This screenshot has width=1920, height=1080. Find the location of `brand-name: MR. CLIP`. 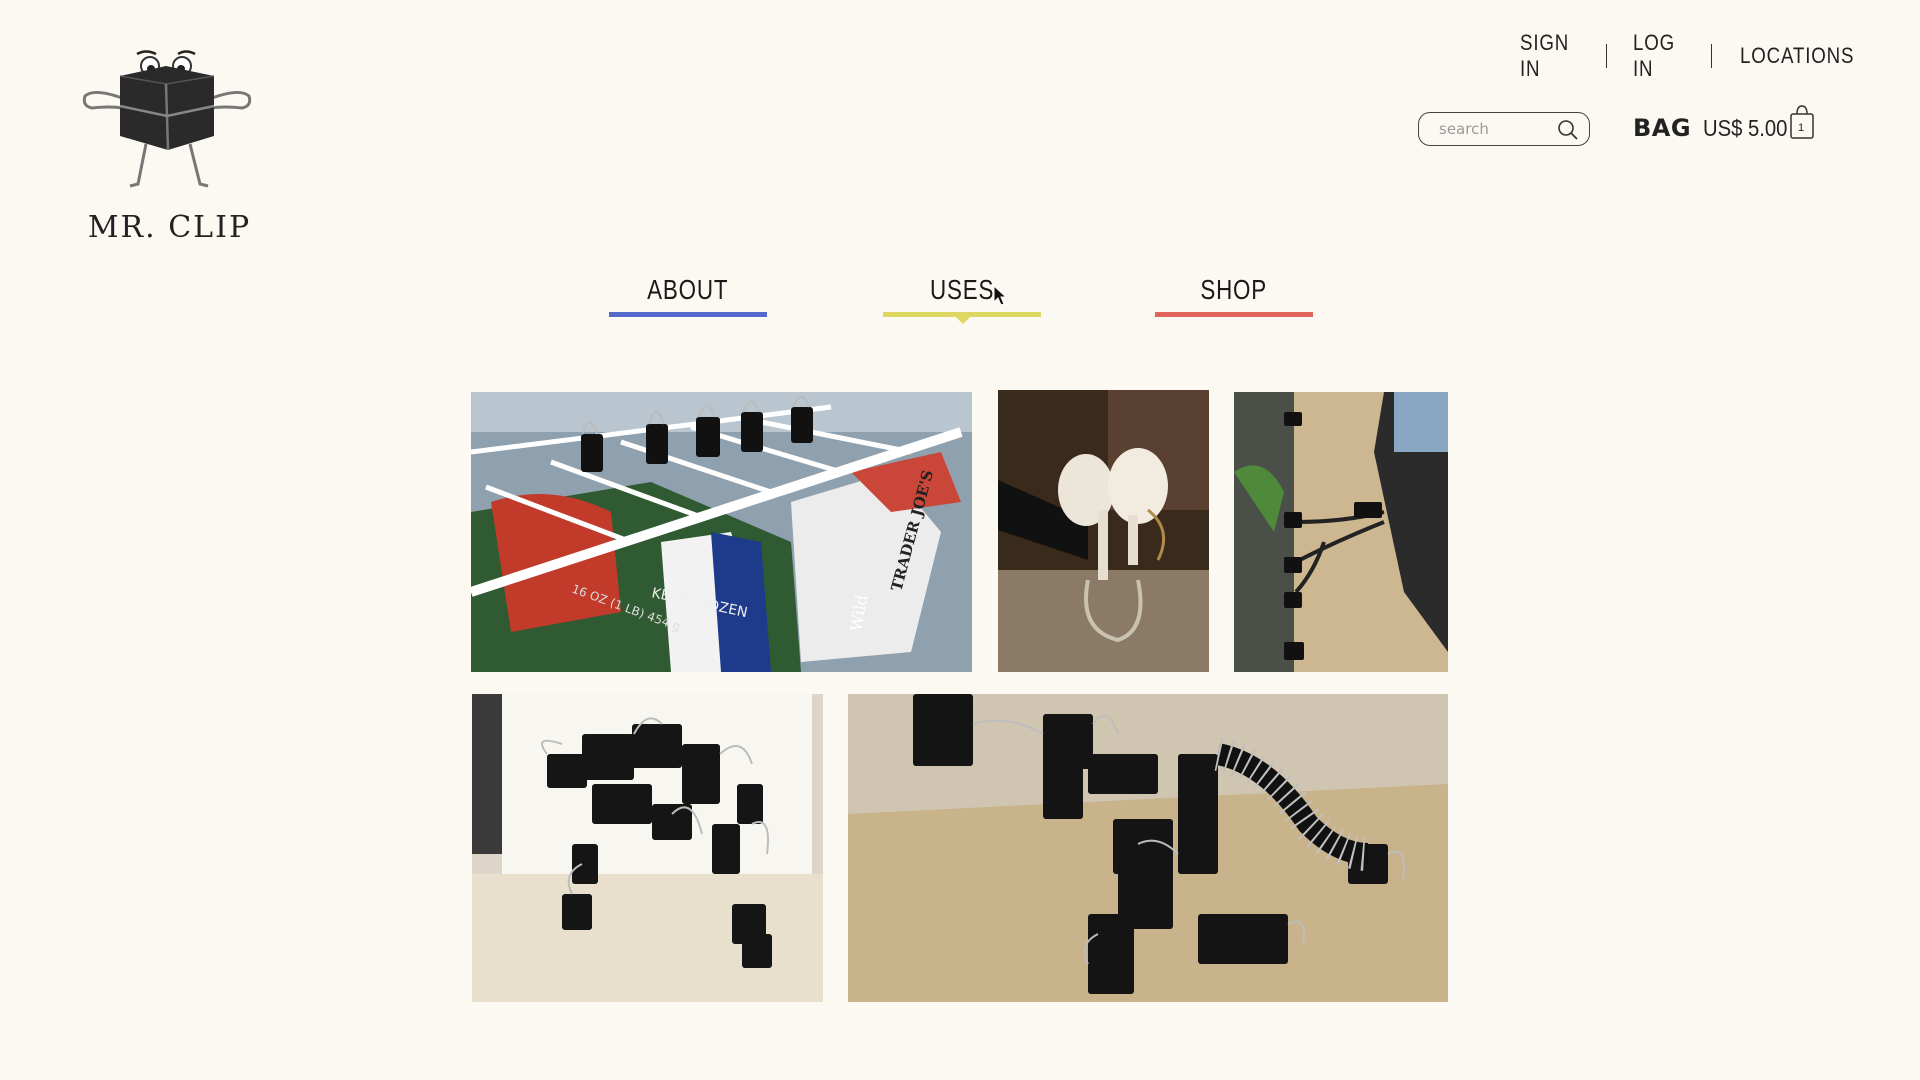

brand-name: MR. CLIP is located at coordinates (169, 227).